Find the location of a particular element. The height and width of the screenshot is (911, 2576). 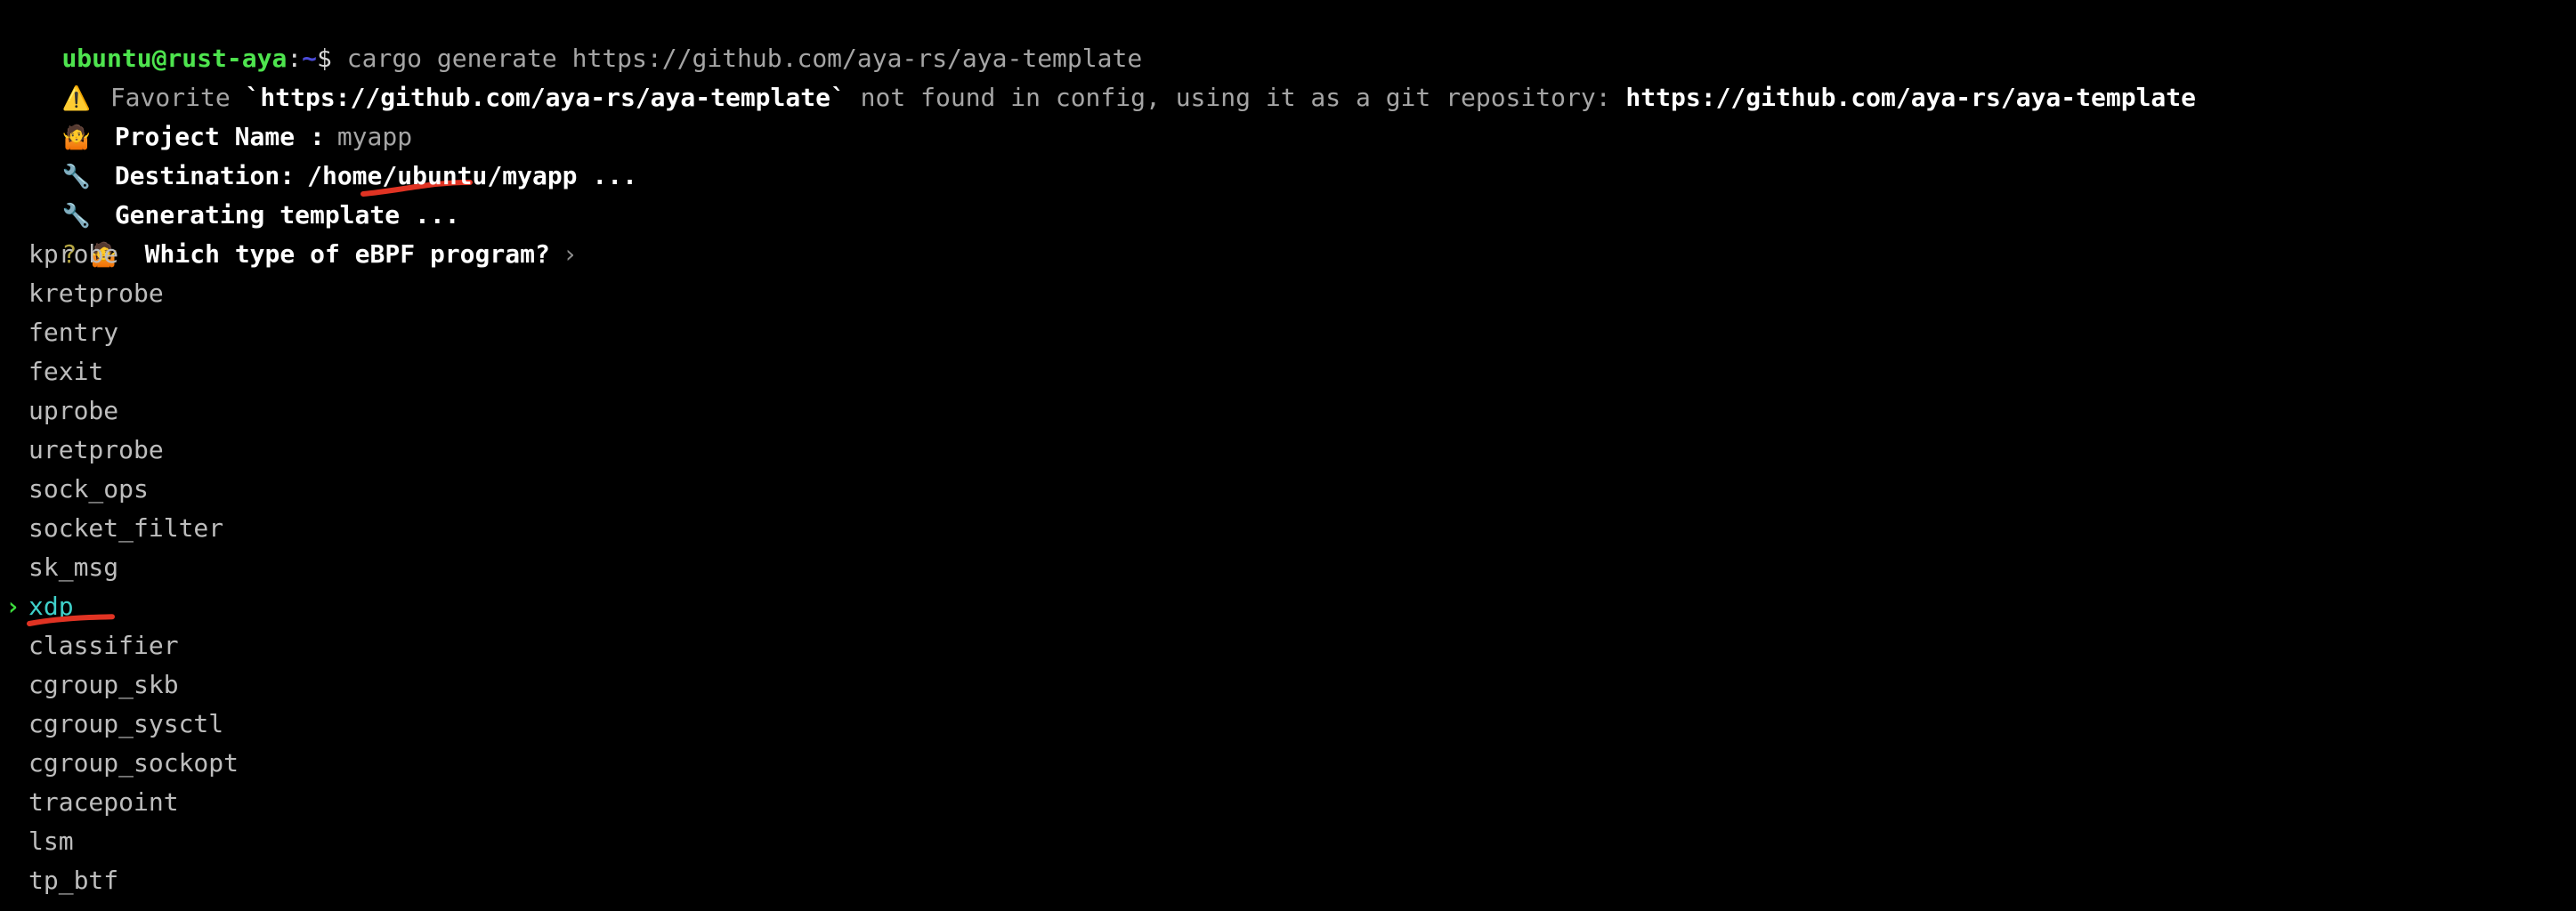

question-line: ? 🤷 Which type of eBPF program? › is located at coordinates (1288, 232).